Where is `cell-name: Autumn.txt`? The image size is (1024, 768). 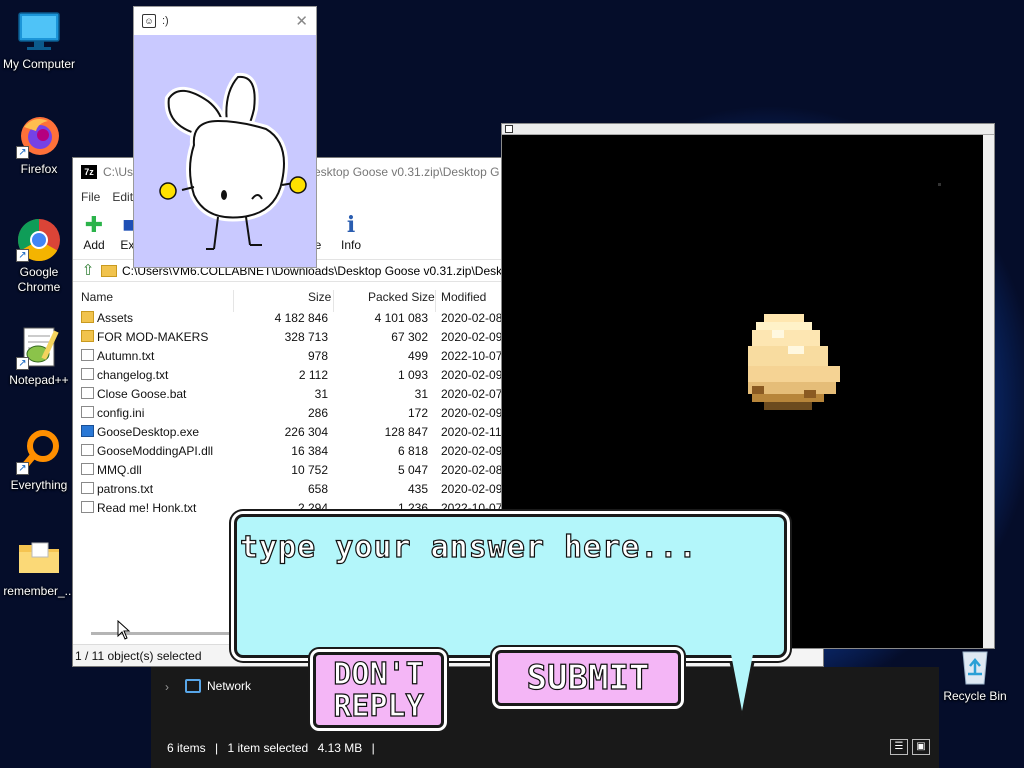 cell-name: Autumn.txt is located at coordinates (126, 356).